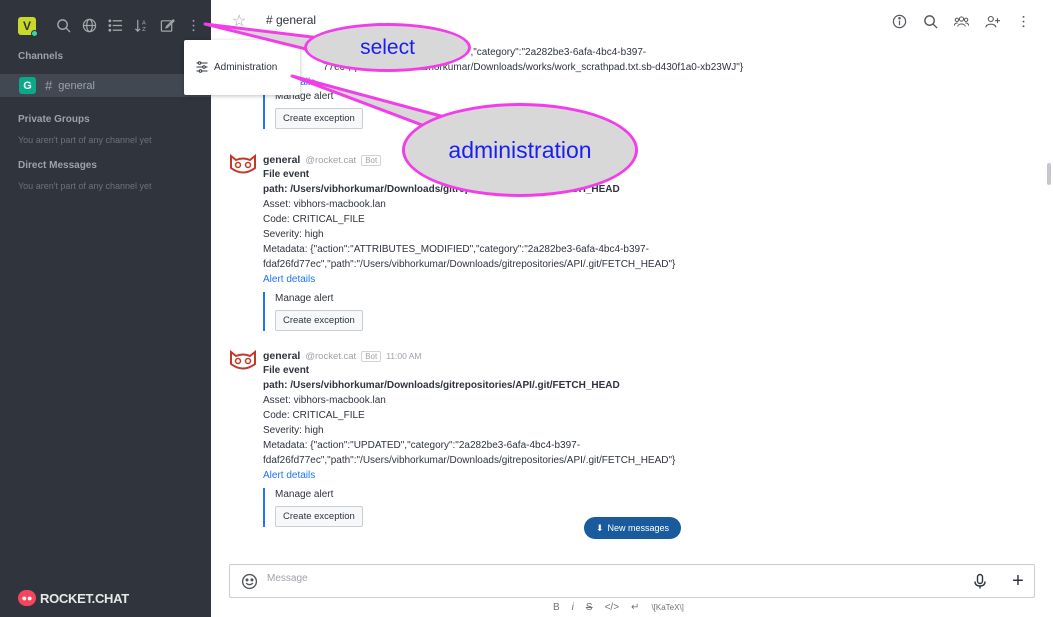 The image size is (1053, 617). Describe the element at coordinates (1049, 174) in the screenshot. I see `scrollbar-thumb` at that location.